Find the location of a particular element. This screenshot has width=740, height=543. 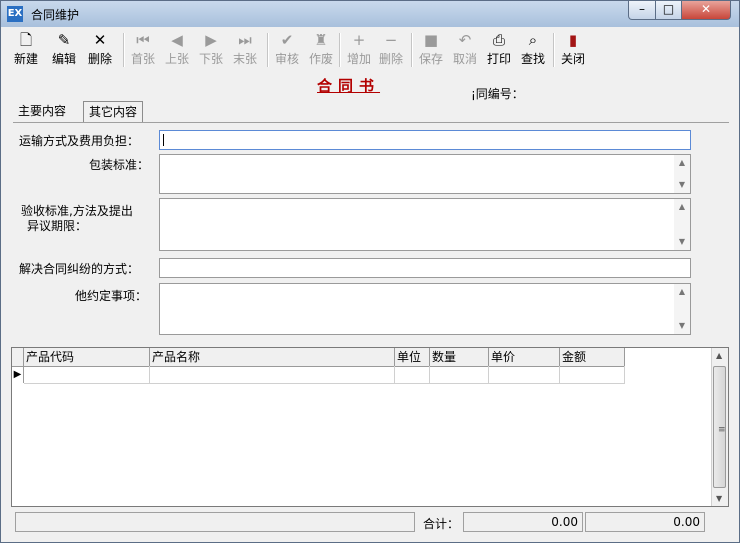

status-bar: 合计： 0.00 0.00 is located at coordinates (370, 523).